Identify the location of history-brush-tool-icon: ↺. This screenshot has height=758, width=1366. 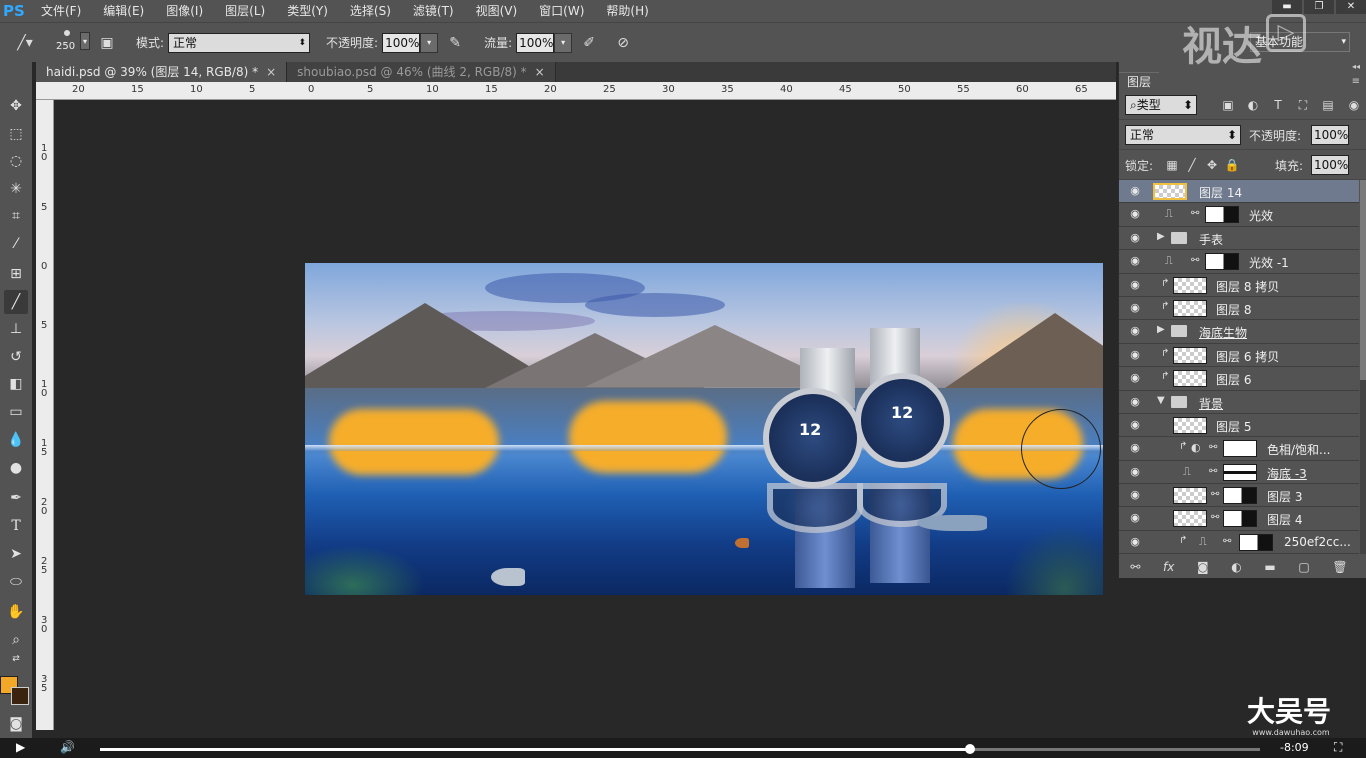
(16, 357).